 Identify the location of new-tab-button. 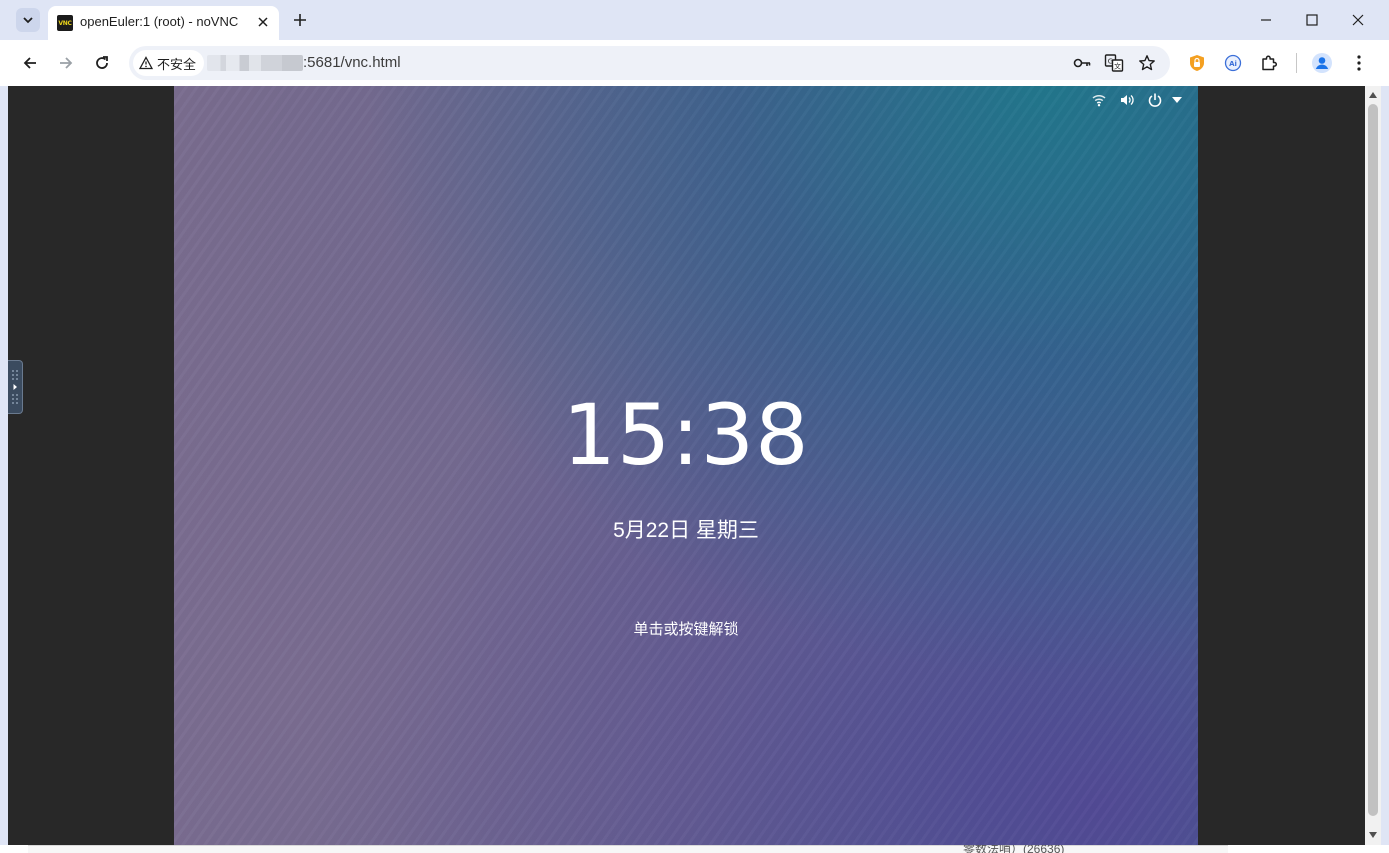
(300, 20).